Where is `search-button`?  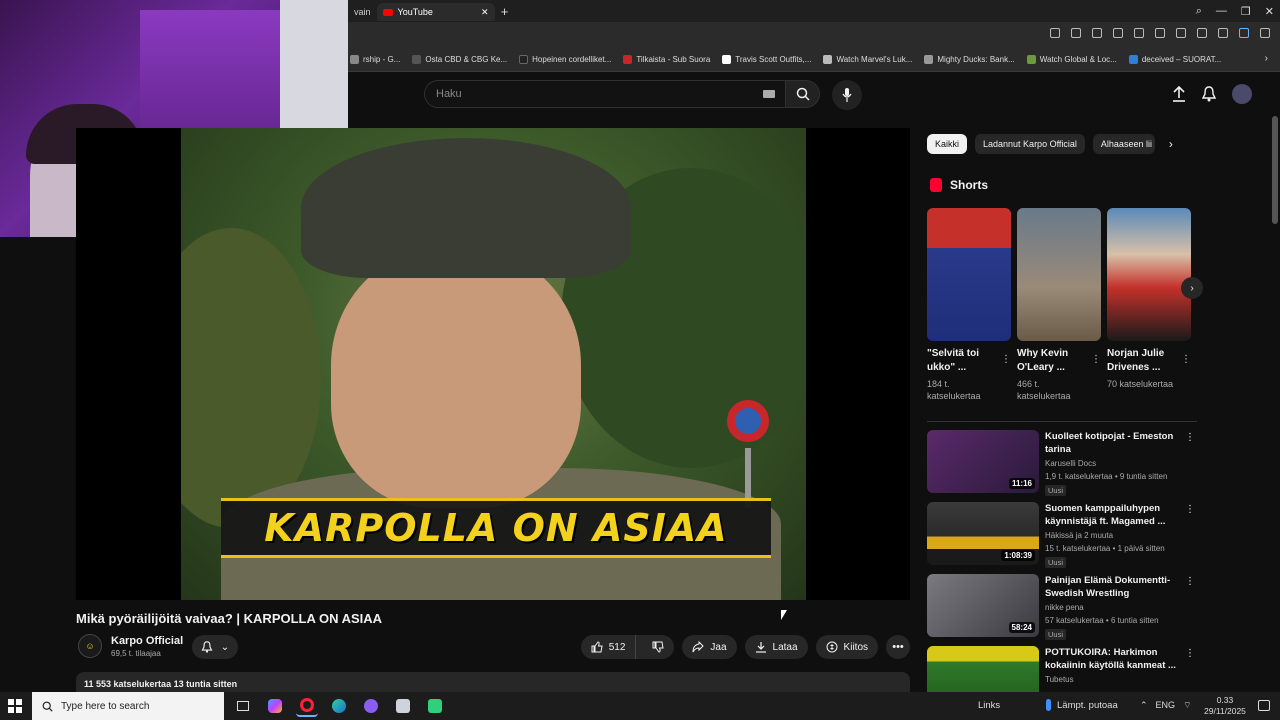 search-button is located at coordinates (803, 94).